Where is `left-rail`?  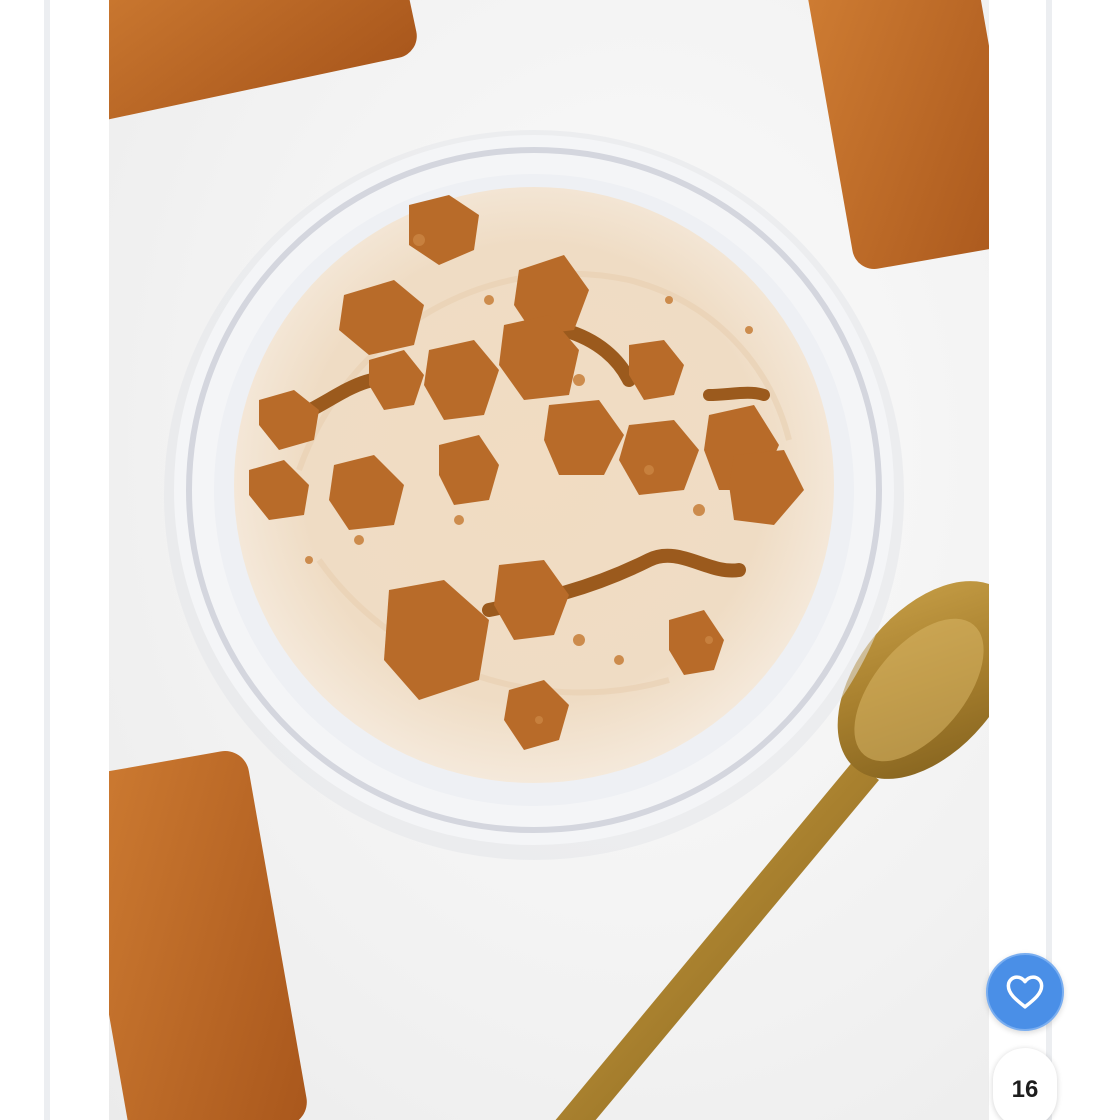
left-rail is located at coordinates (47, 560).